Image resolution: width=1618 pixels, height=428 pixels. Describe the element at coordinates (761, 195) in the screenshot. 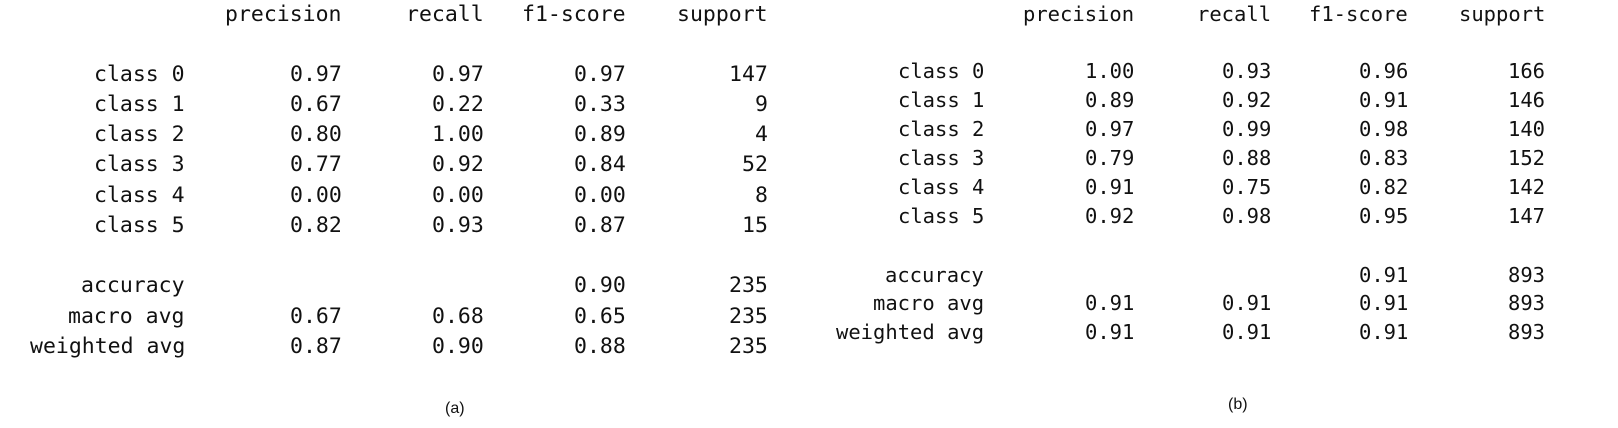

I see `cell-support: 8` at that location.